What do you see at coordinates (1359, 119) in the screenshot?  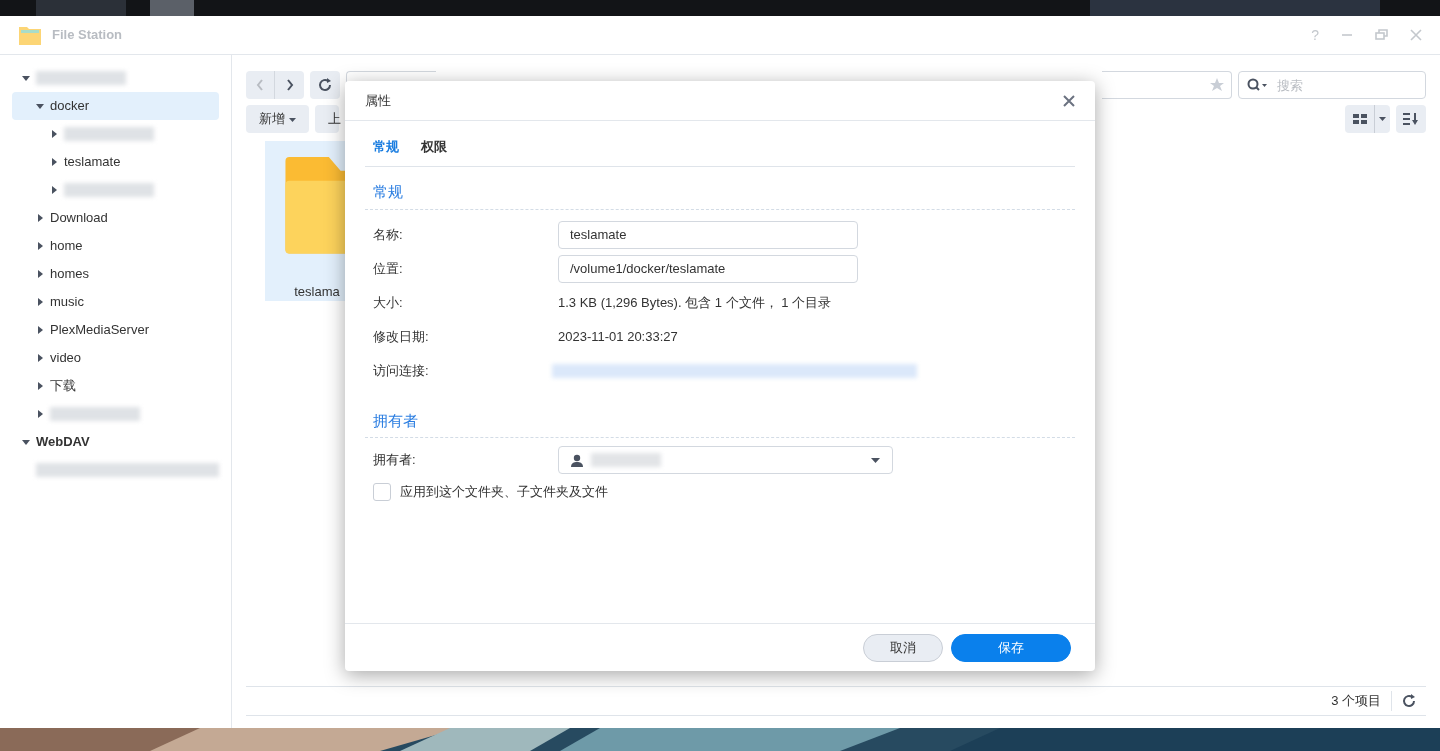 I see `grid-icon` at bounding box center [1359, 119].